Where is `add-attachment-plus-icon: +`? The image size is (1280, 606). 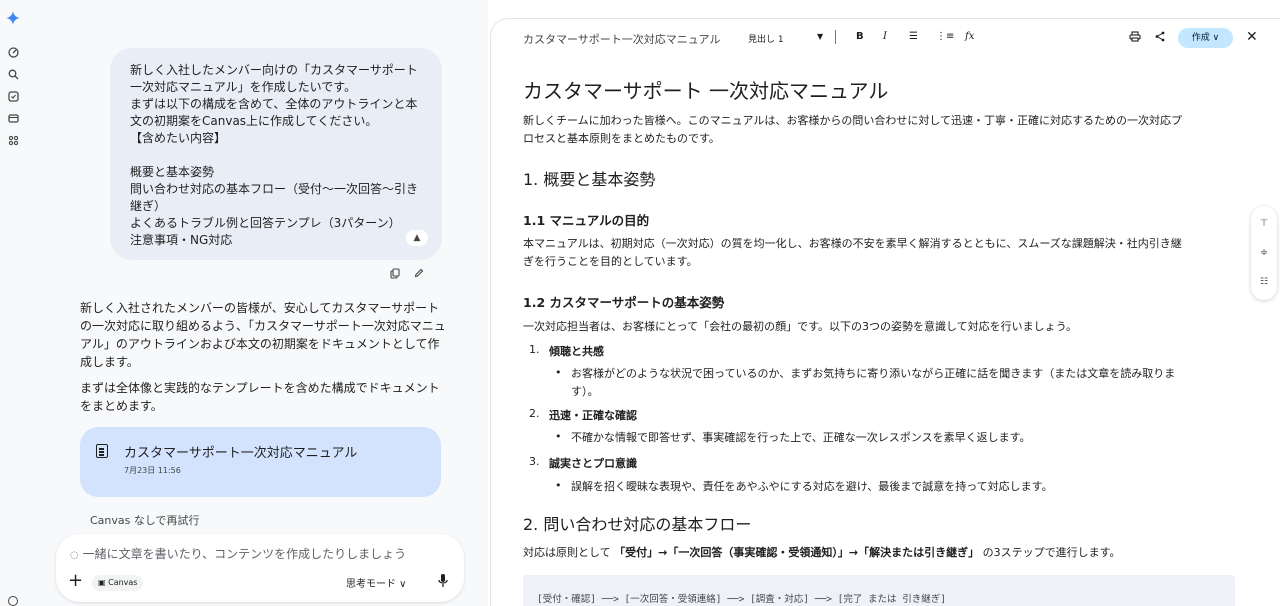
add-attachment-plus-icon: + is located at coordinates (75, 581).